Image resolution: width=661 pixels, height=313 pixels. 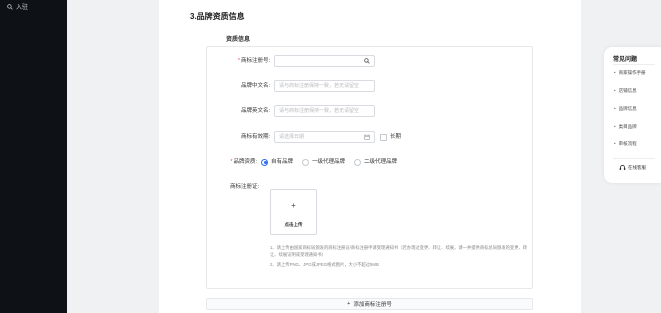 I want to click on faq-item: 审核流程, so click(x=625, y=144).